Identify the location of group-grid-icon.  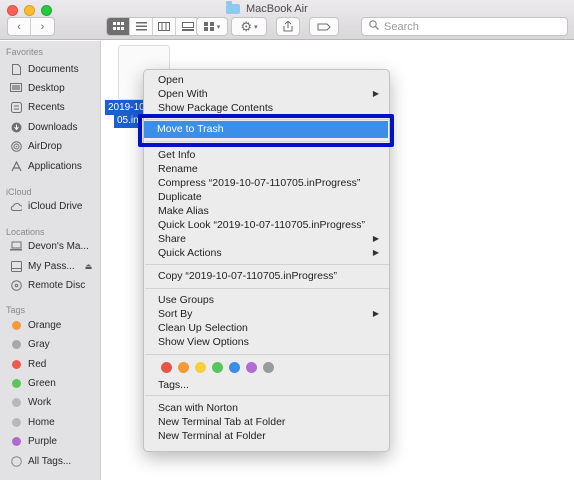
(208, 26).